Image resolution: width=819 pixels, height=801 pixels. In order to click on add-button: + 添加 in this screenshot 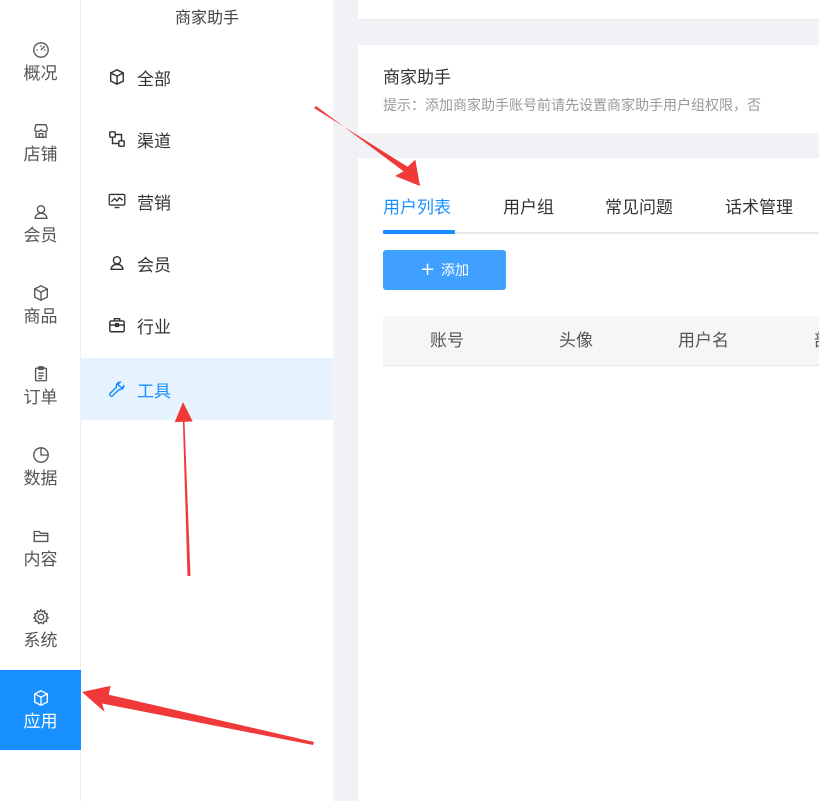, I will do `click(444, 270)`.